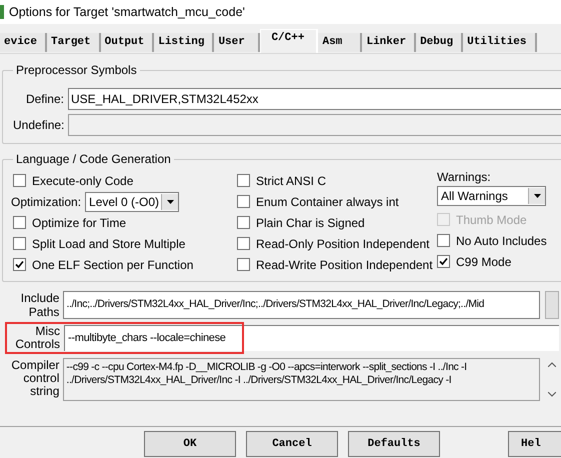  Describe the element at coordinates (491, 196) in the screenshot. I see `dropdown: All Warnings` at that location.